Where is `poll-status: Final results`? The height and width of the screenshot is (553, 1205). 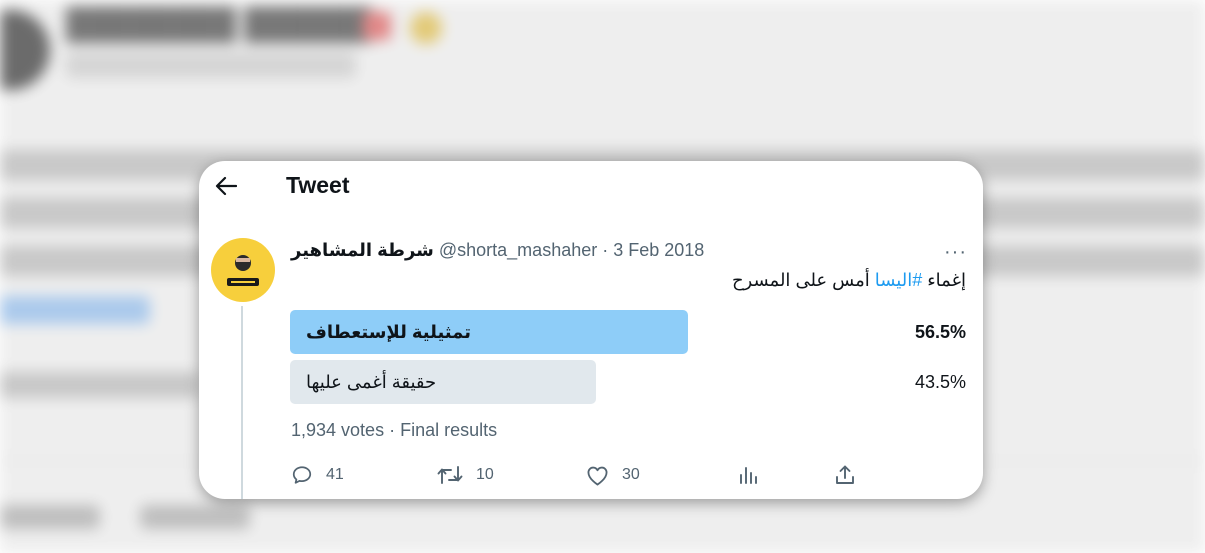 poll-status: Final results is located at coordinates (449, 430).